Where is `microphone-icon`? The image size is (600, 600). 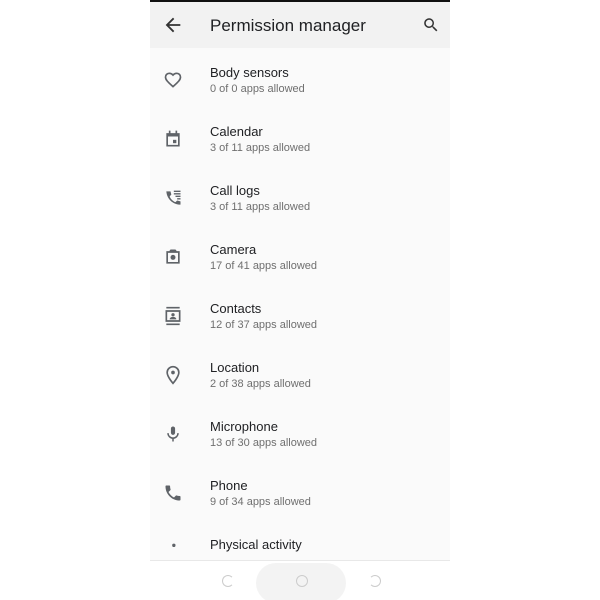
microphone-icon is located at coordinates (173, 434).